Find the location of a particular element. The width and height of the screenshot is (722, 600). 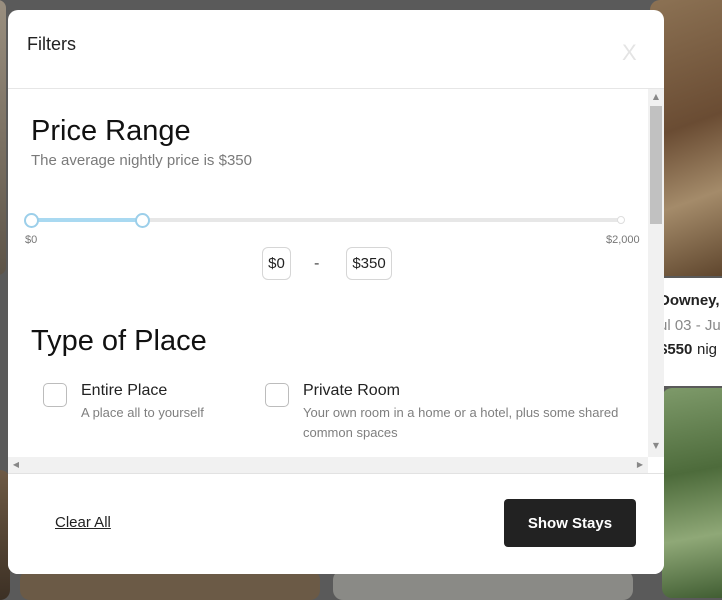

vertical-scrollbar: ▲ ▼ is located at coordinates (656, 273).